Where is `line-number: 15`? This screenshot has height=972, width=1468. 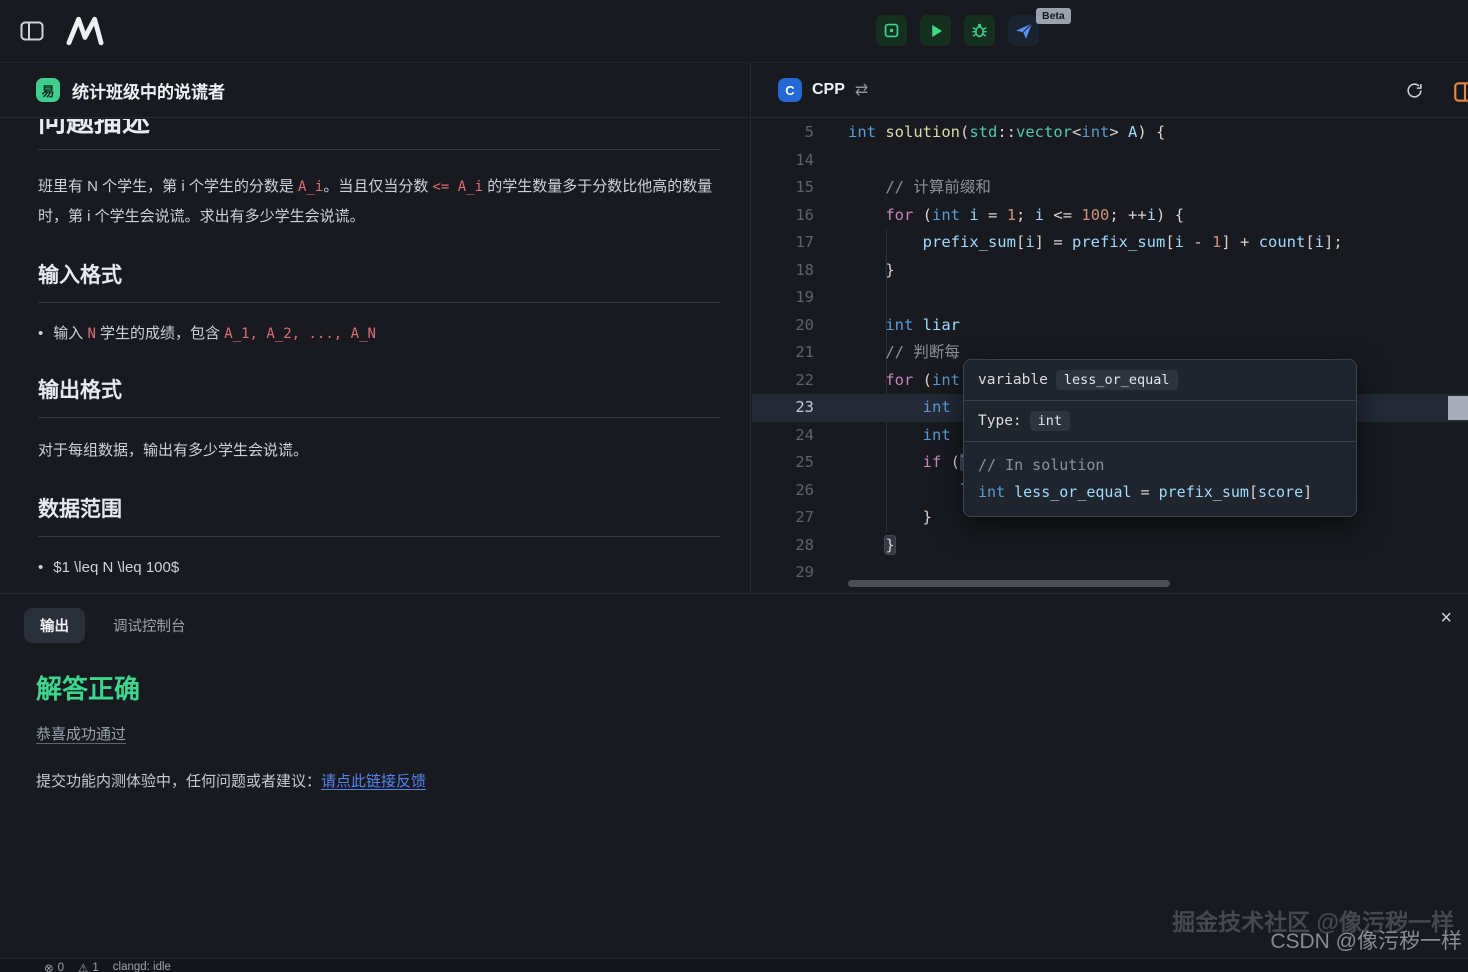
line-number: 15 is located at coordinates (783, 188).